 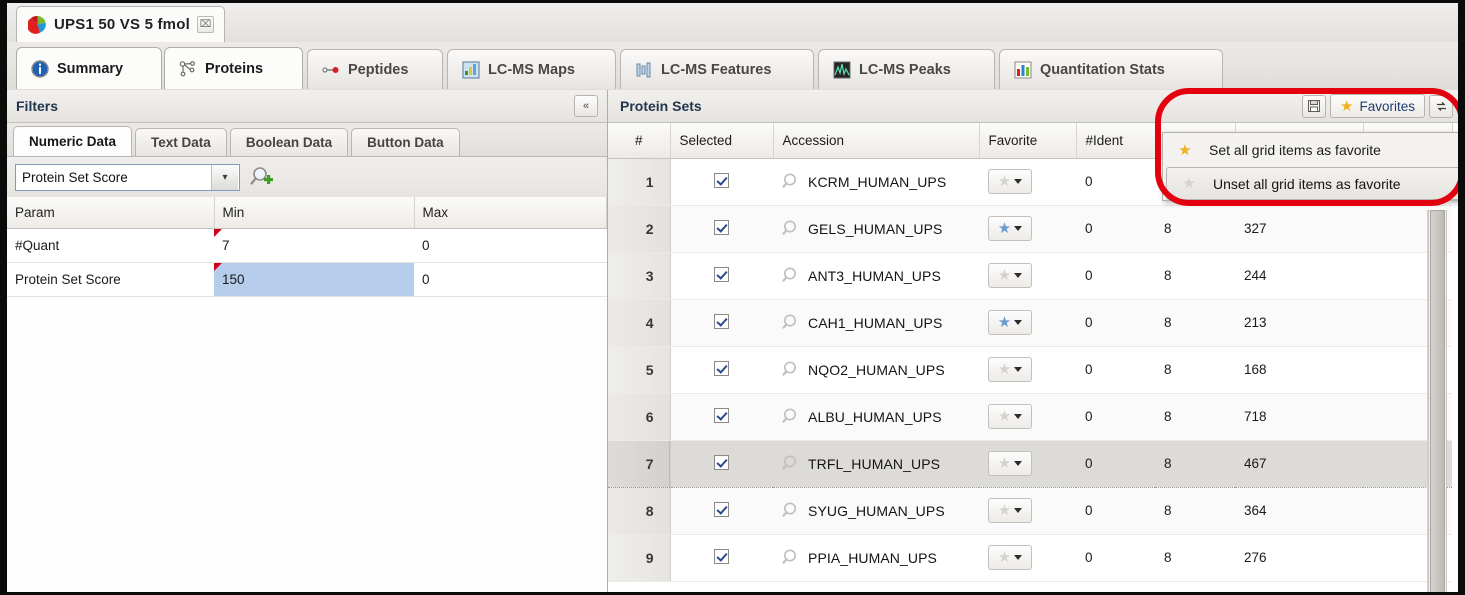 I want to click on close-icon: ⌧, so click(x=205, y=24).